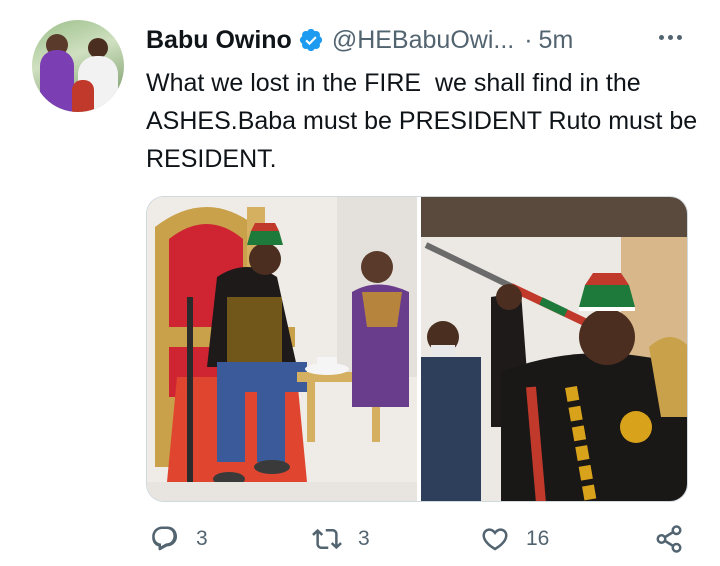 This screenshot has width=720, height=566. I want to click on avatar-person-body, so click(57, 81).